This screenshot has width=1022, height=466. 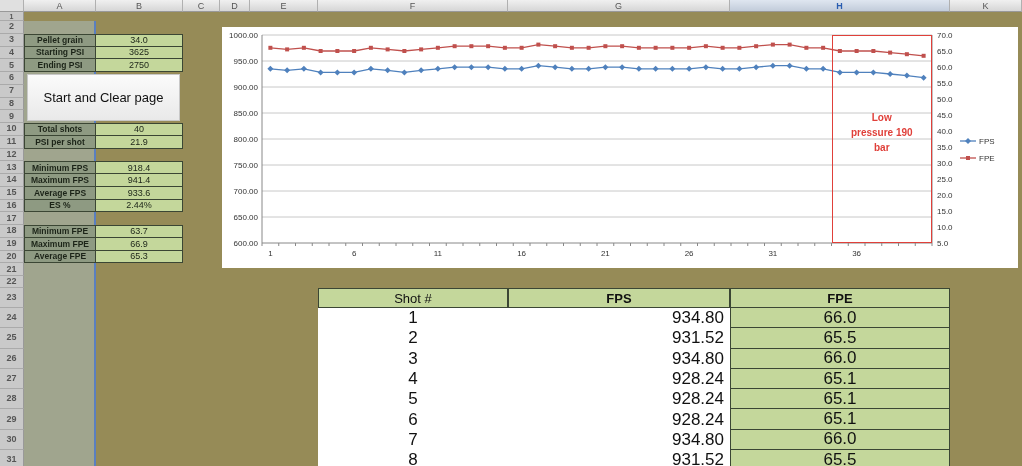 I want to click on row-header: 6, so click(x=12, y=78).